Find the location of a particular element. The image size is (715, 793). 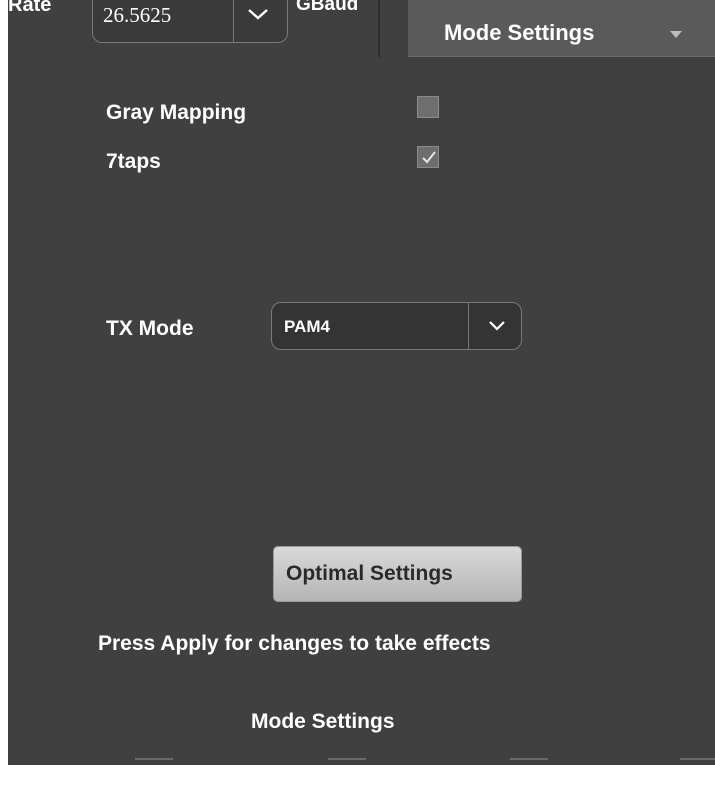

toolbar-divider is located at coordinates (379, 28).